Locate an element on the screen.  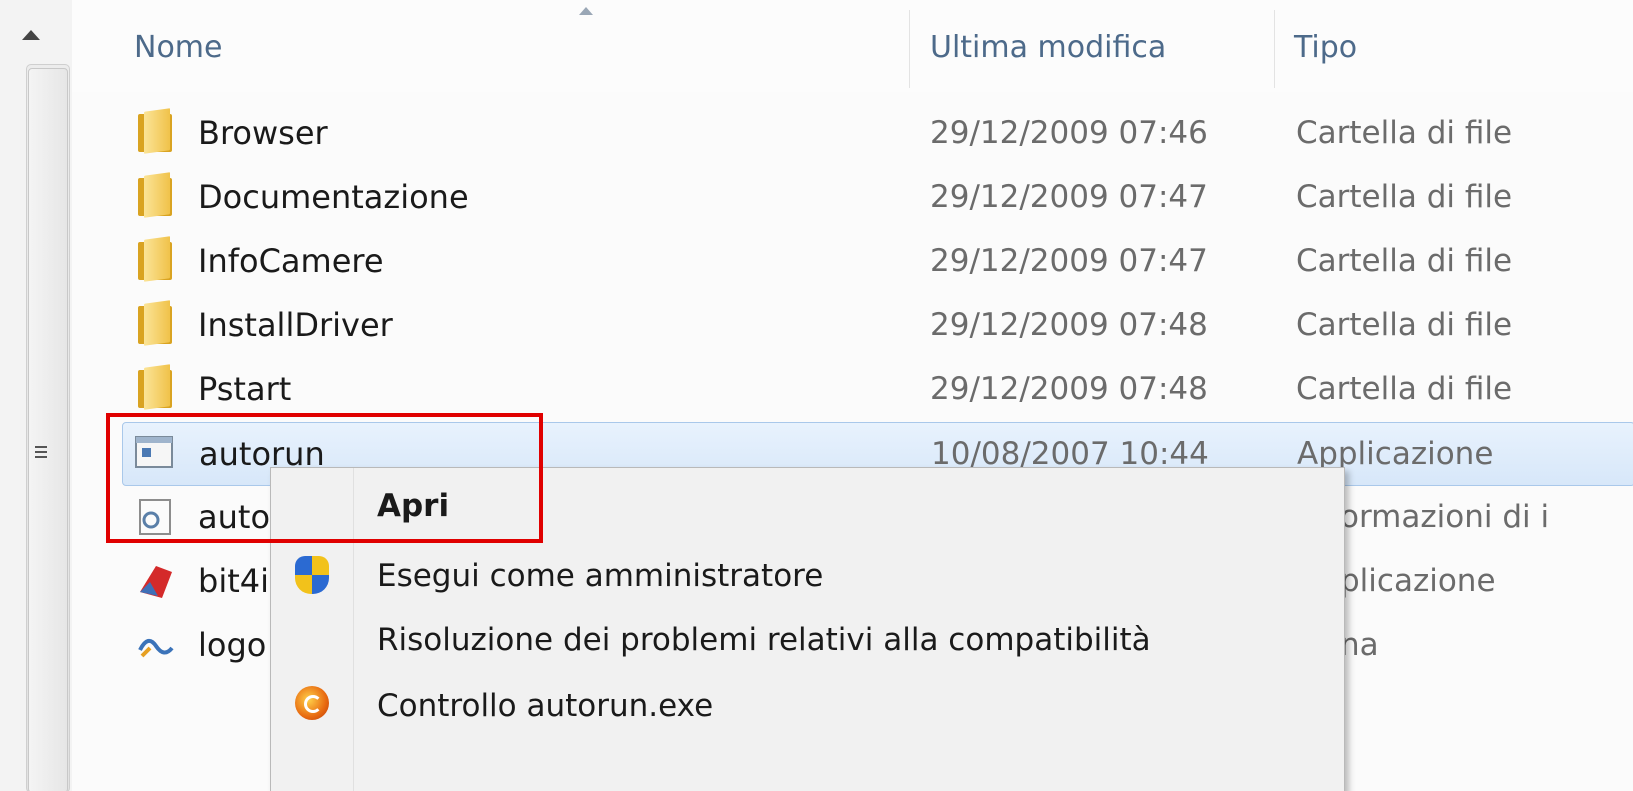
bit4id-app-icon is located at coordinates (156, 582).